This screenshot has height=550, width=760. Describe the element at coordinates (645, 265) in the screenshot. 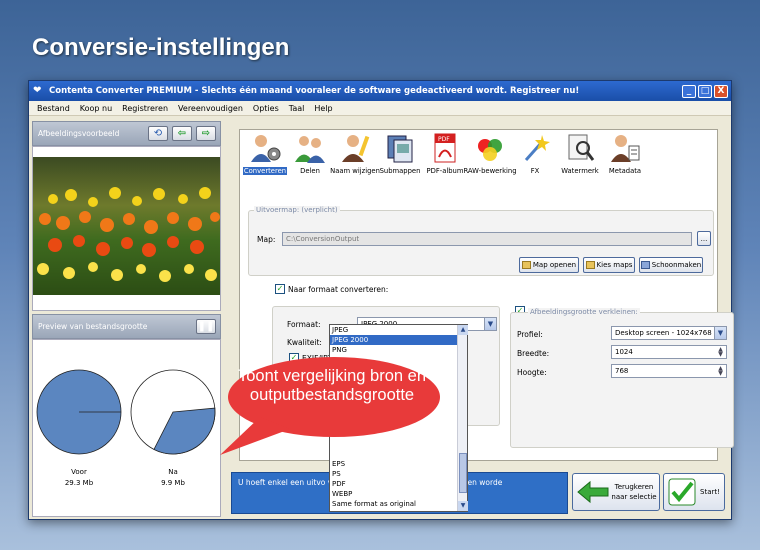

I see `broom-icon` at that location.